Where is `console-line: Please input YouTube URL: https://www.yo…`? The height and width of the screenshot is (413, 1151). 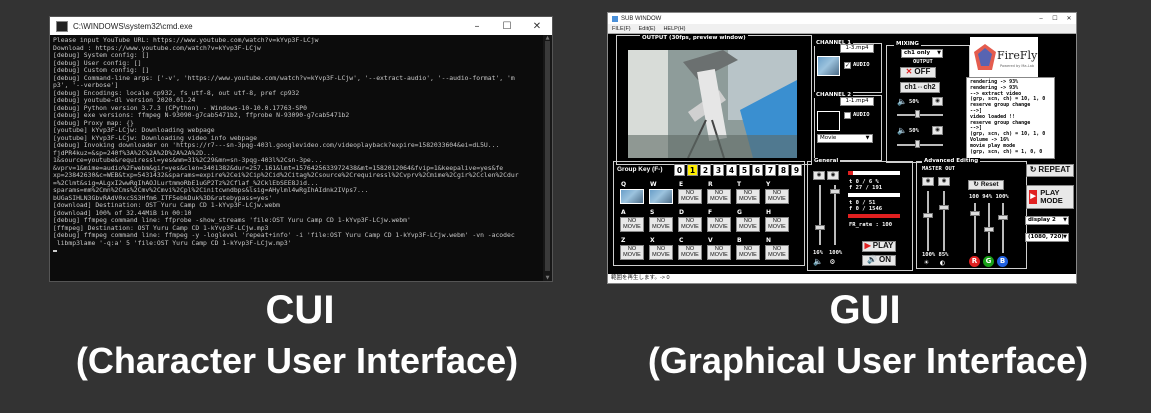
console-line: Please input YouTube URL: https://www.yo… is located at coordinates (186, 40).